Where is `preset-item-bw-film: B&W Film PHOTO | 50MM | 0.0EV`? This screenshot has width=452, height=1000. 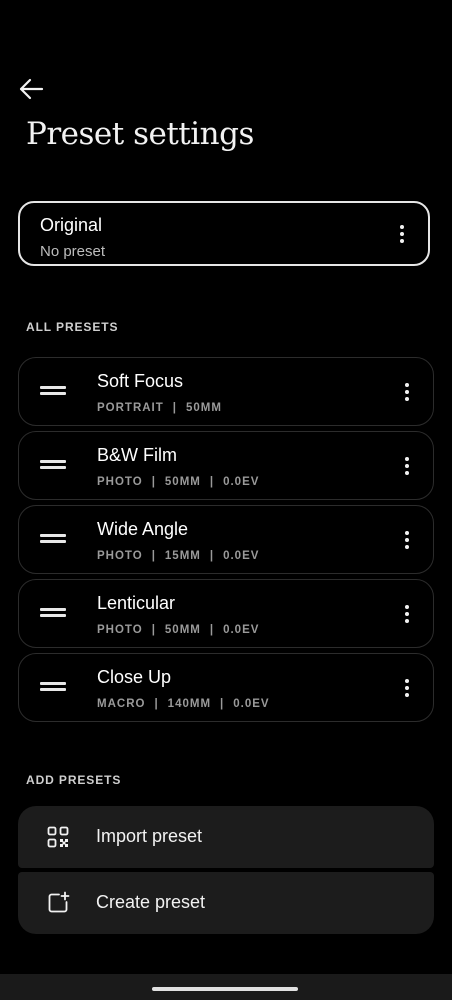
preset-item-bw-film: B&W Film PHOTO | 50MM | 0.0EV is located at coordinates (226, 465).